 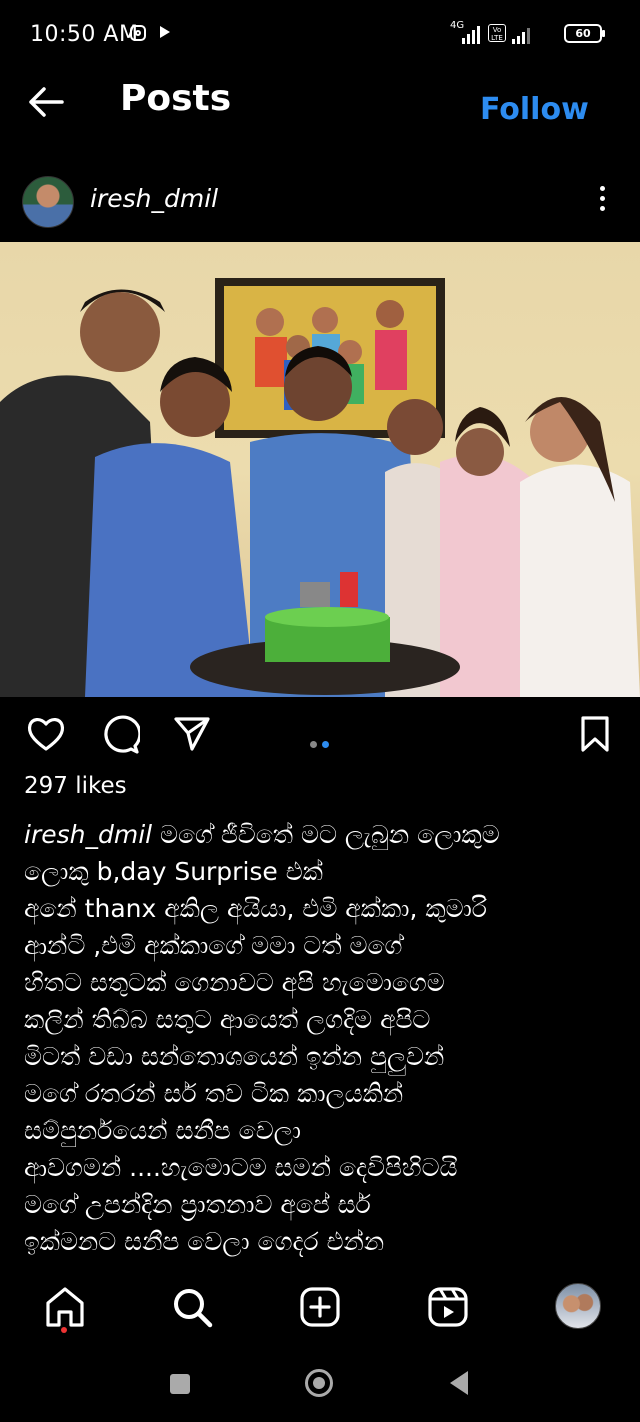 What do you see at coordinates (213, 945) in the screenshot?
I see `caption-line: ආන්ටි ,එමි අක්කාගේ මමා ටත් මගේ` at bounding box center [213, 945].